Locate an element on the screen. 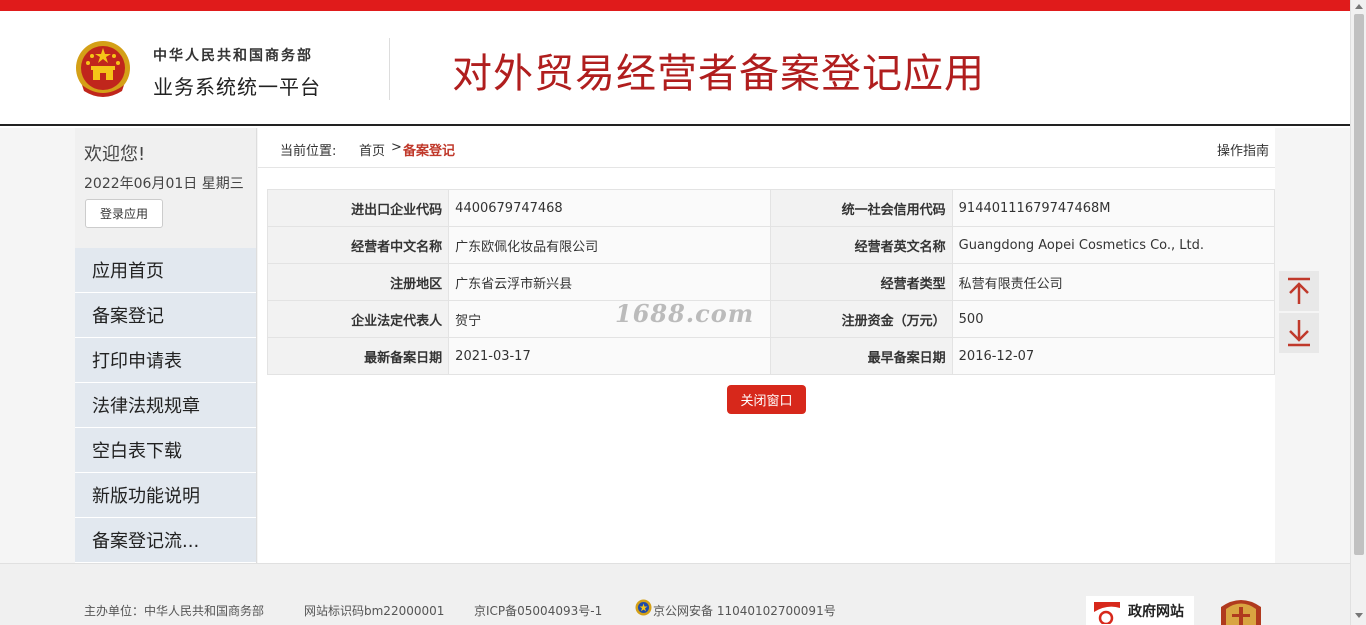 The width and height of the screenshot is (1366, 625). sidebar-item-laws: 法律法规规章 is located at coordinates (165, 405).